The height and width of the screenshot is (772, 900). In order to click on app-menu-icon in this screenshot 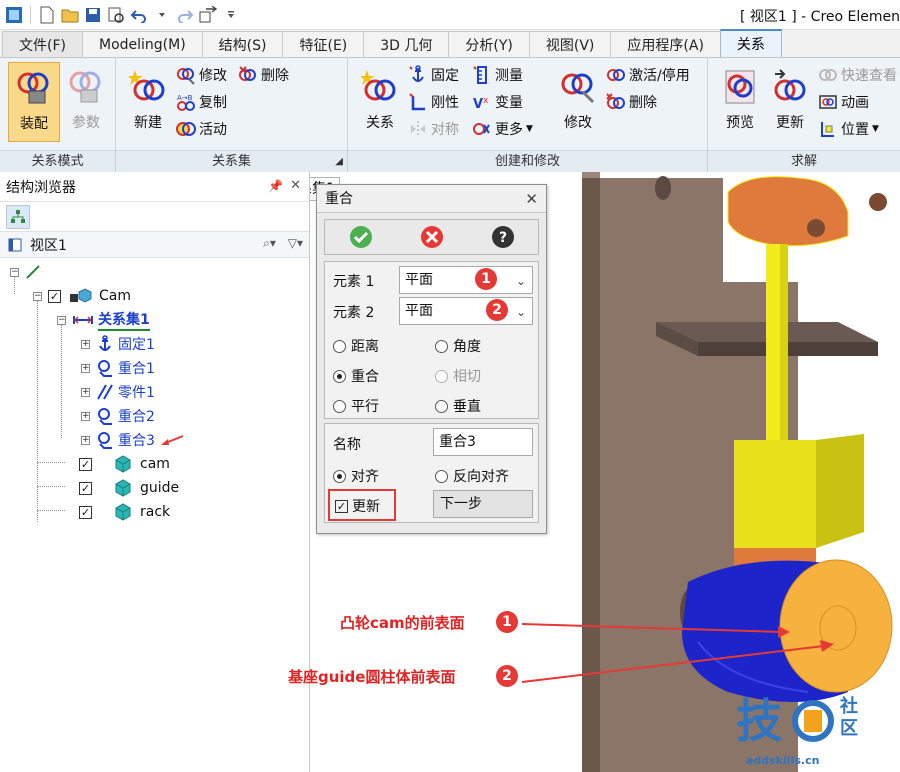, I will do `click(14, 15)`.